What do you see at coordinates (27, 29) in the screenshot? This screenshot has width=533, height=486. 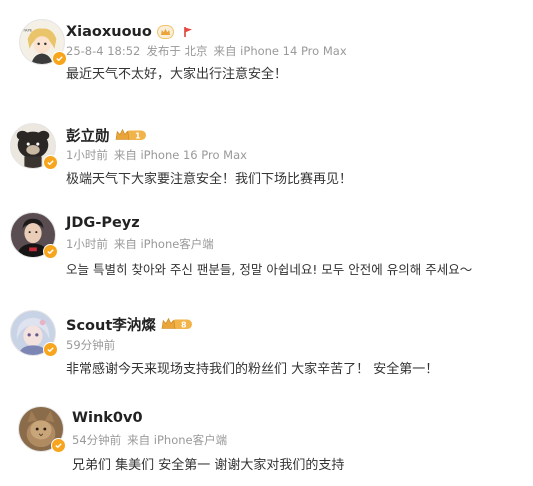 I see `svg-text: TAPE` at bounding box center [27, 29].